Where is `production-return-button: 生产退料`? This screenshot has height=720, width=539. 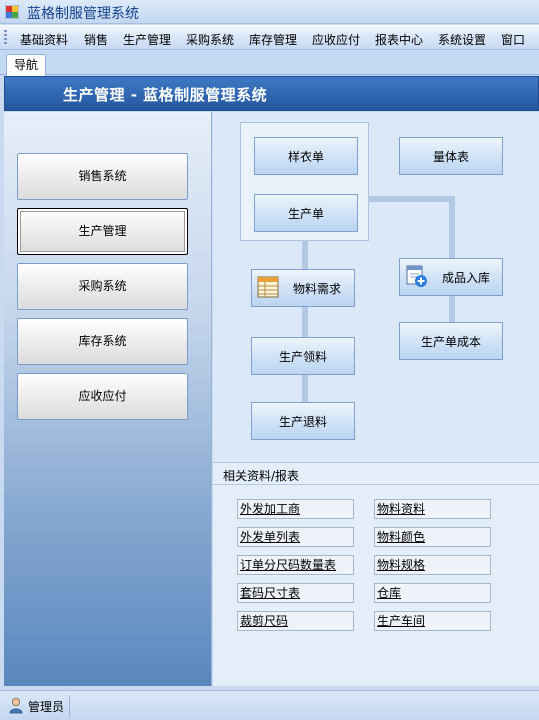 production-return-button: 生产退料 is located at coordinates (303, 421).